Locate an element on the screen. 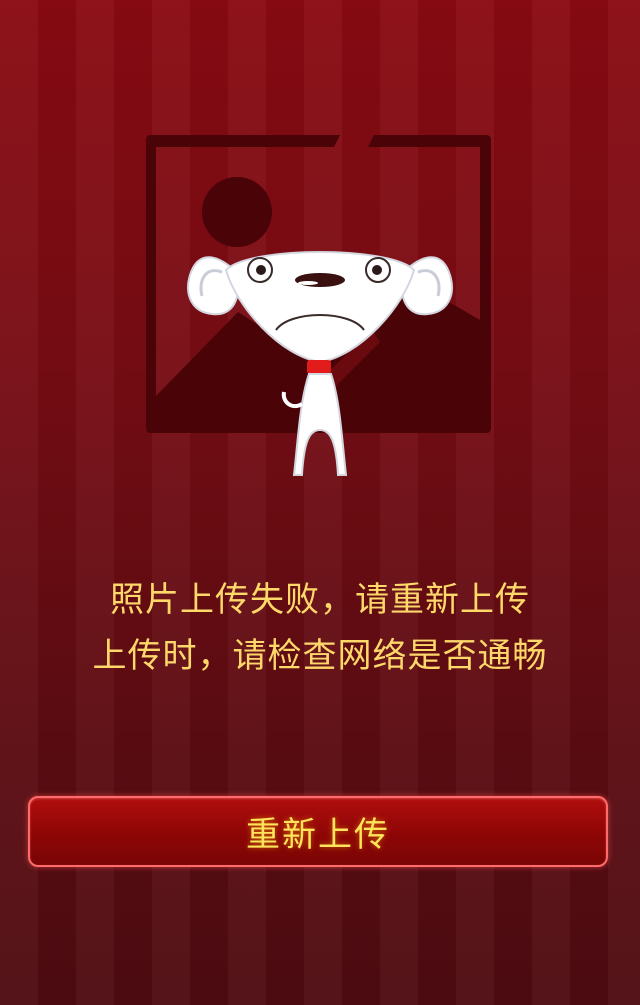  error-message-line-2: 上传时，请检查网络是否通畅 is located at coordinates (320, 656).